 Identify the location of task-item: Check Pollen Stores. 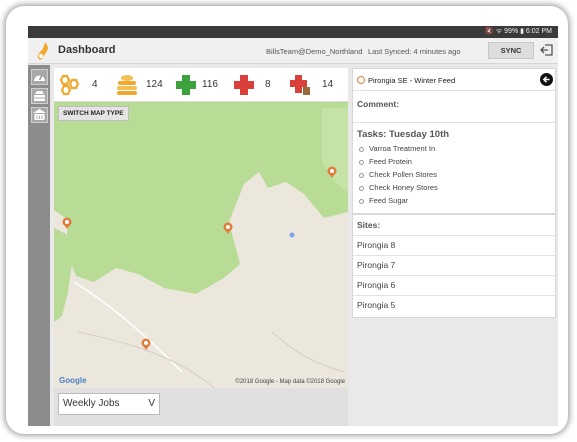
(398, 174).